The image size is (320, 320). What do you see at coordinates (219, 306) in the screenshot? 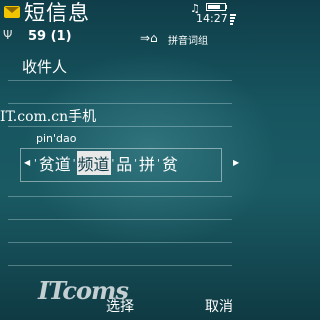
I see `cancel-softkey: 取消` at bounding box center [219, 306].